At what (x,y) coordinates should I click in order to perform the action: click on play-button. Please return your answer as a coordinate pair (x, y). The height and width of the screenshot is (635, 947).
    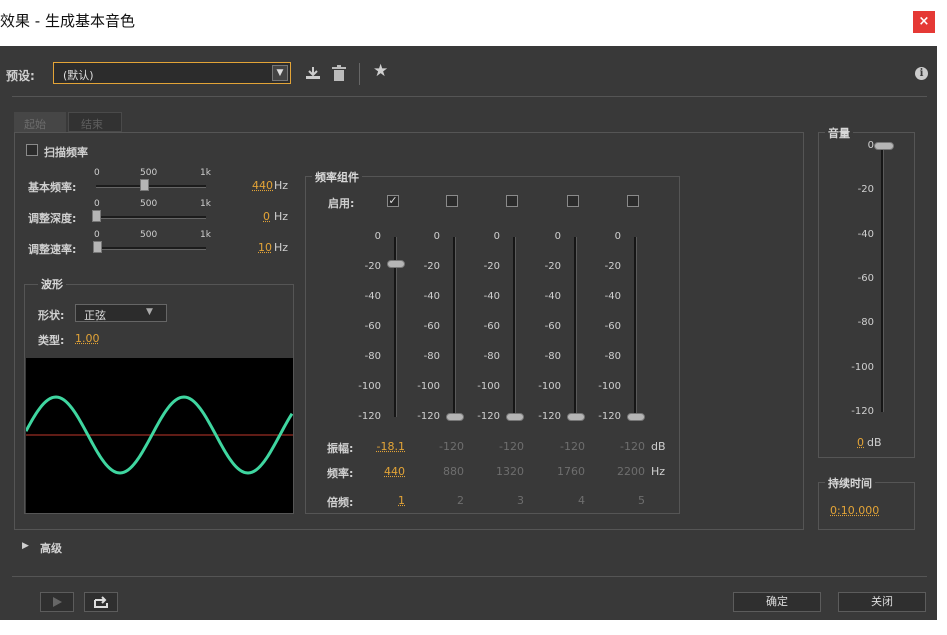
    Looking at the image, I should click on (57, 602).